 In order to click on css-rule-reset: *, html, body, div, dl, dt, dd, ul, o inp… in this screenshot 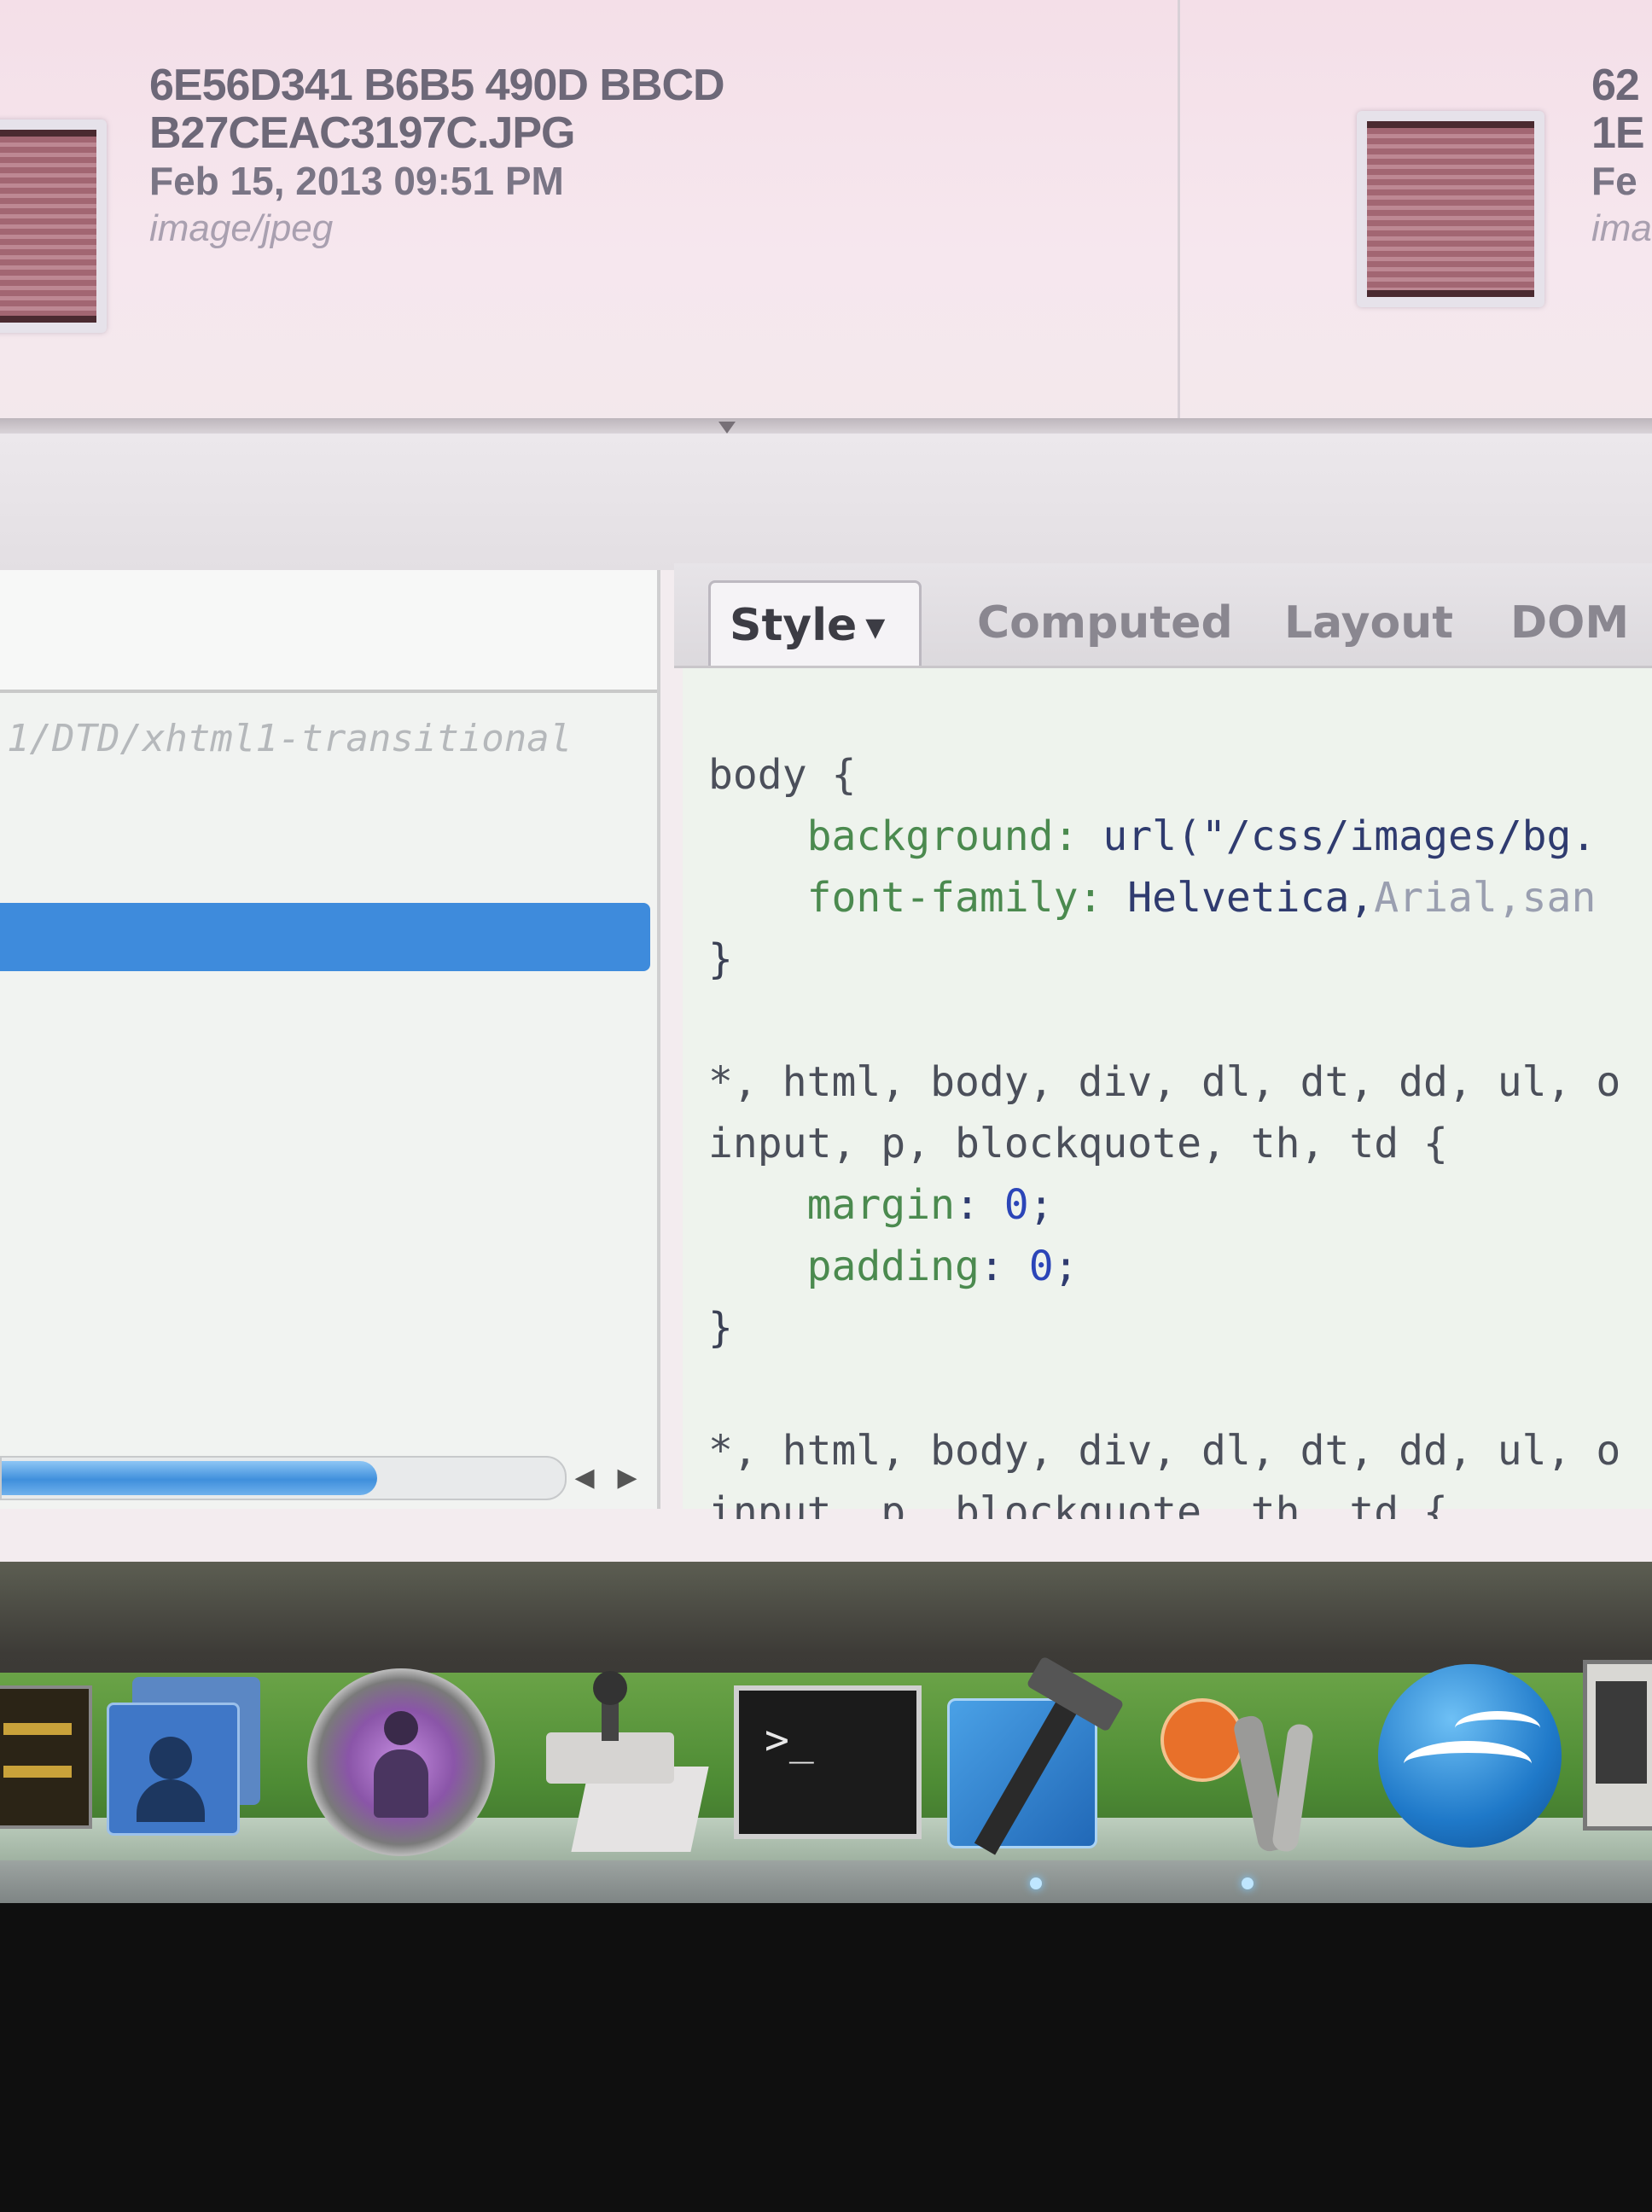, I will do `click(1180, 1205)`.